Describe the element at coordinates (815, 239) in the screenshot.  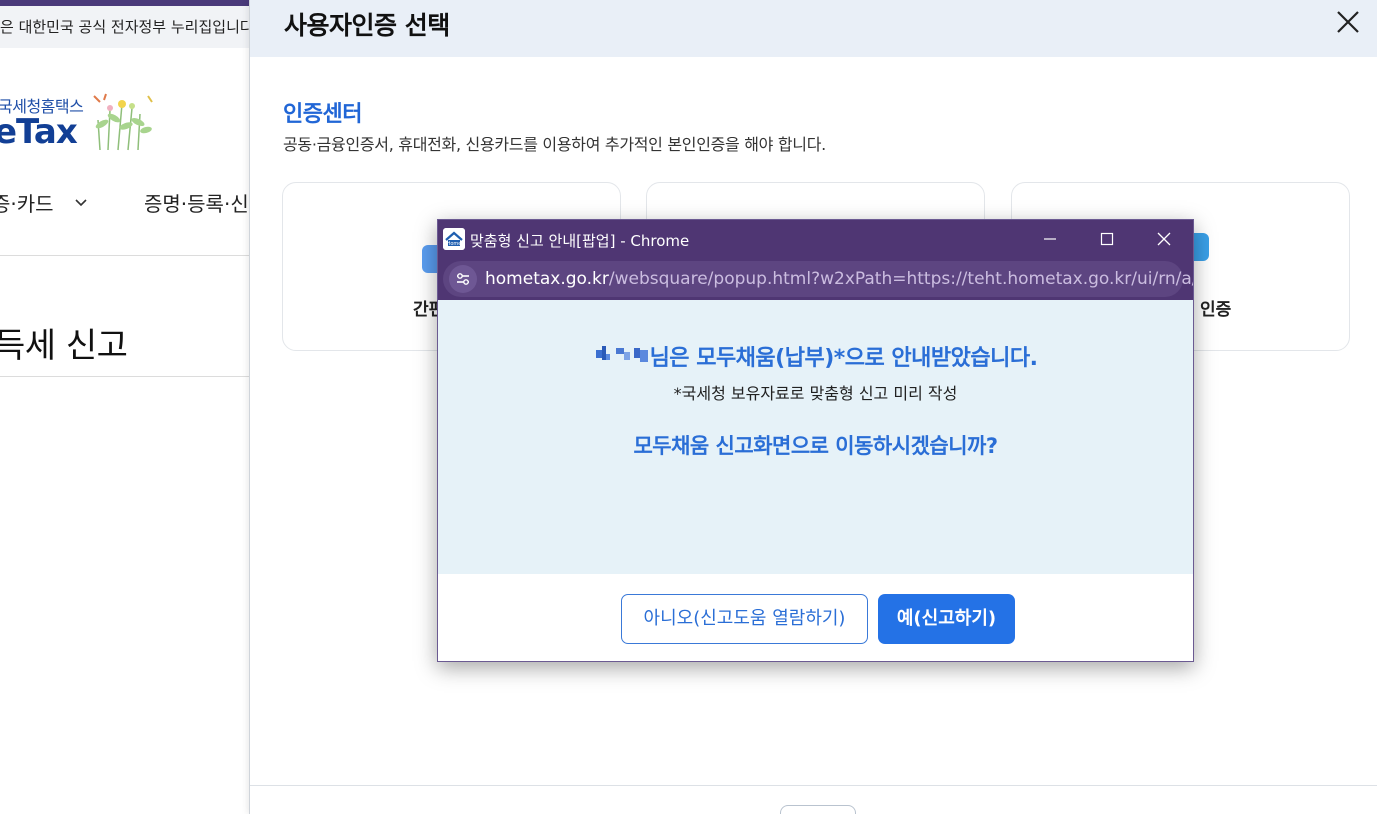
I see `popup-titlebar: Home 맞춤형 신고 안내[팝업] - Chrome` at that location.